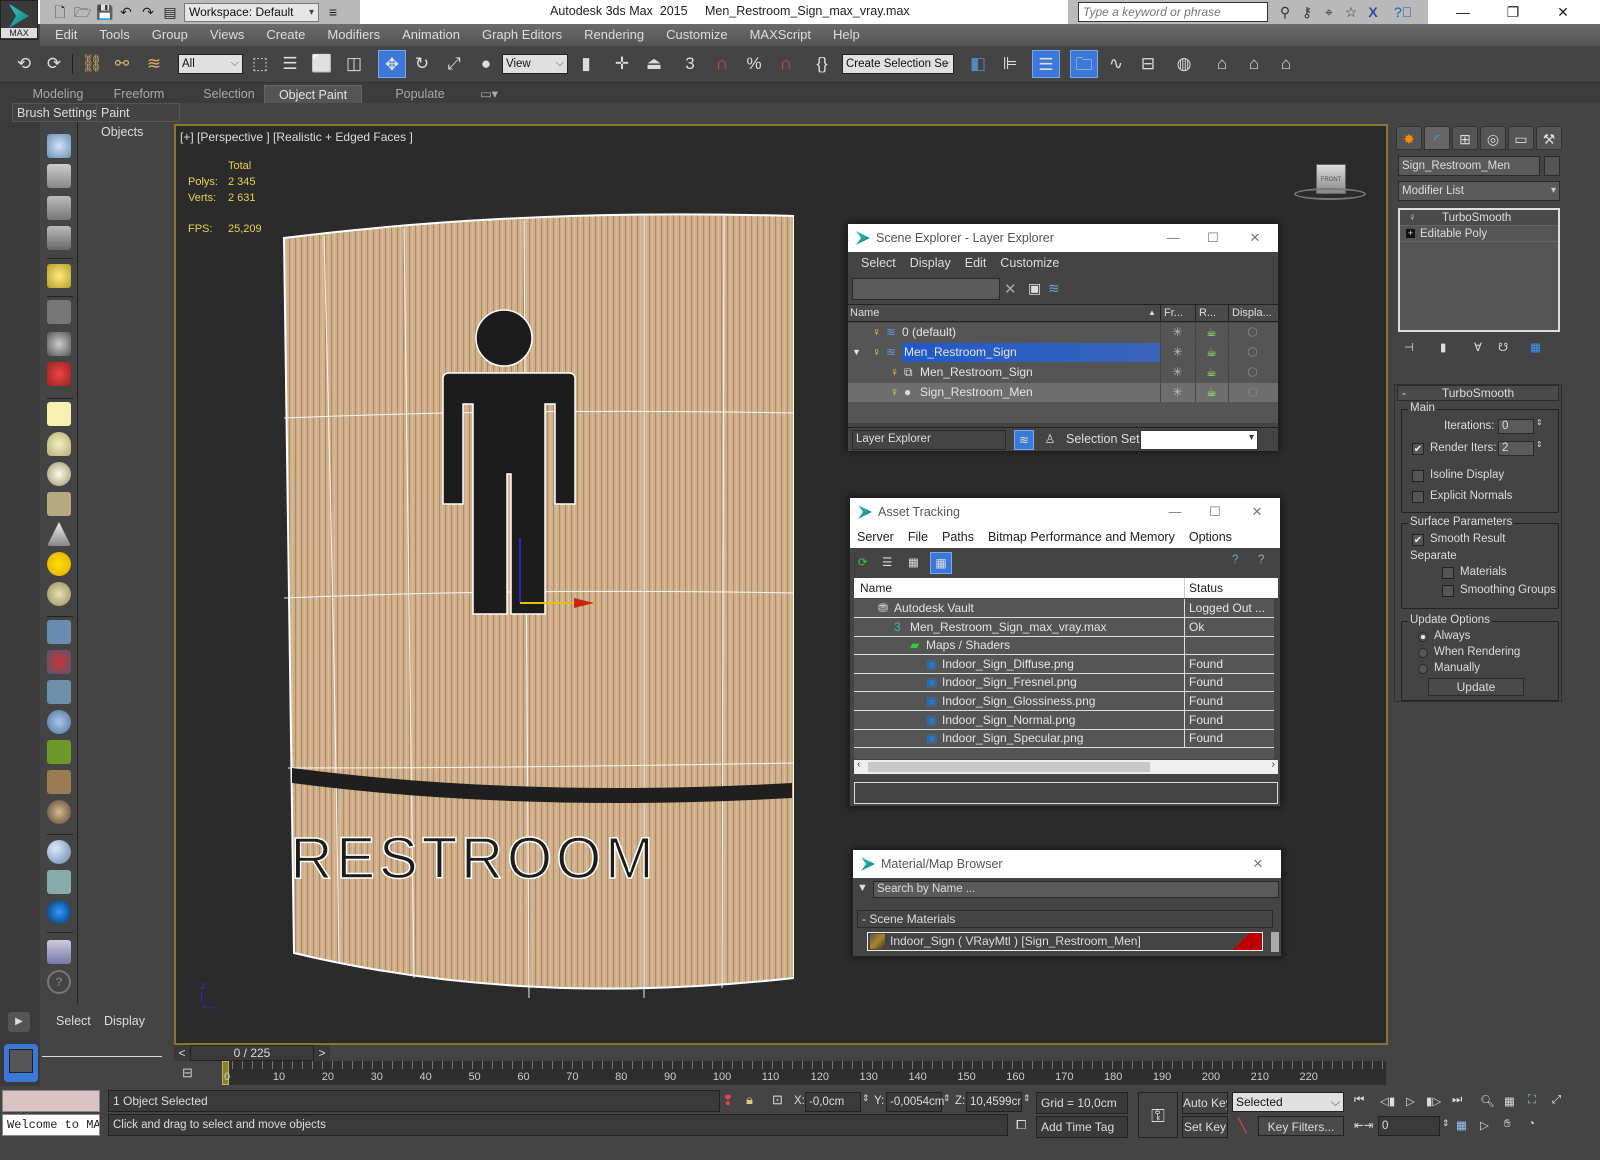  Describe the element at coordinates (1215, 512) in the screenshot. I see `maximize-button: ☐` at that location.